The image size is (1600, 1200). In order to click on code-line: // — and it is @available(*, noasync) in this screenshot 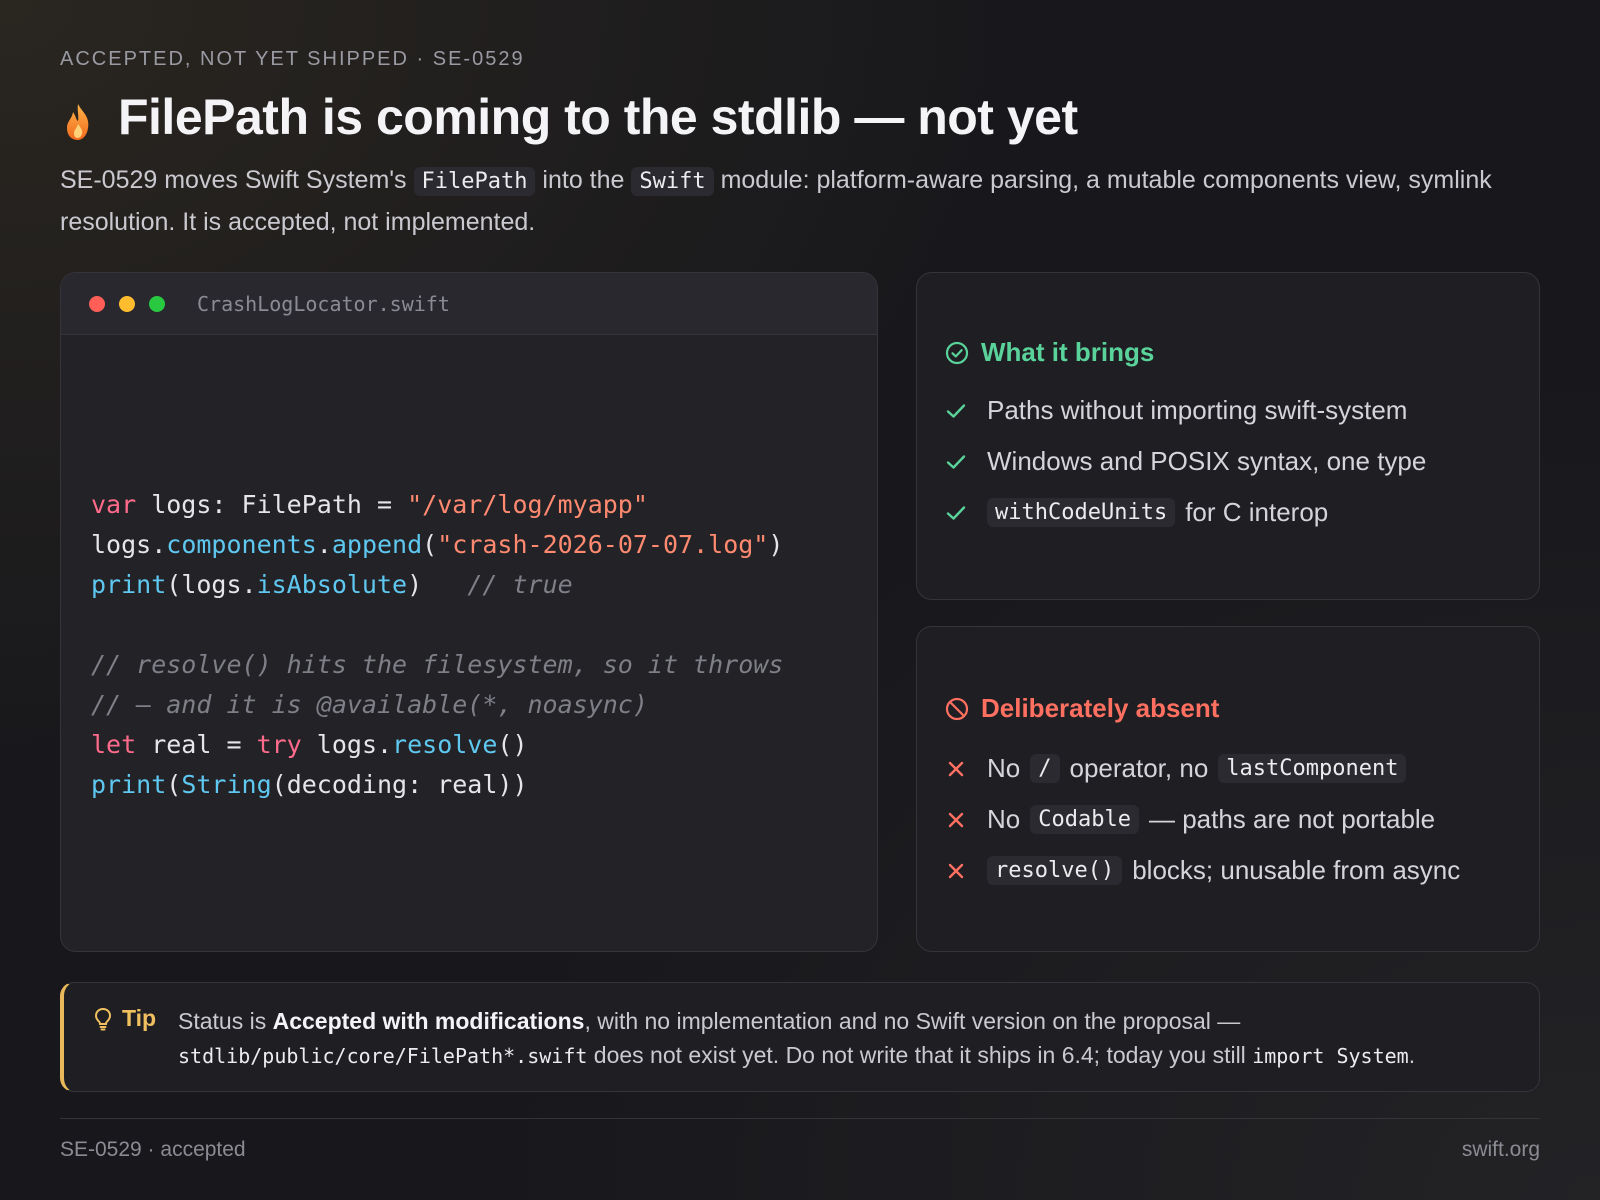, I will do `click(369, 704)`.